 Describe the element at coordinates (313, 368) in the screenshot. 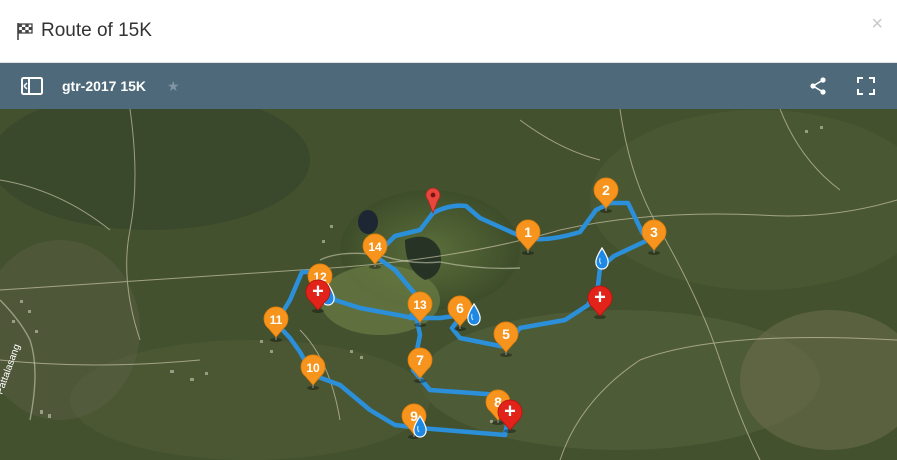

I see `svg-text: 10` at that location.